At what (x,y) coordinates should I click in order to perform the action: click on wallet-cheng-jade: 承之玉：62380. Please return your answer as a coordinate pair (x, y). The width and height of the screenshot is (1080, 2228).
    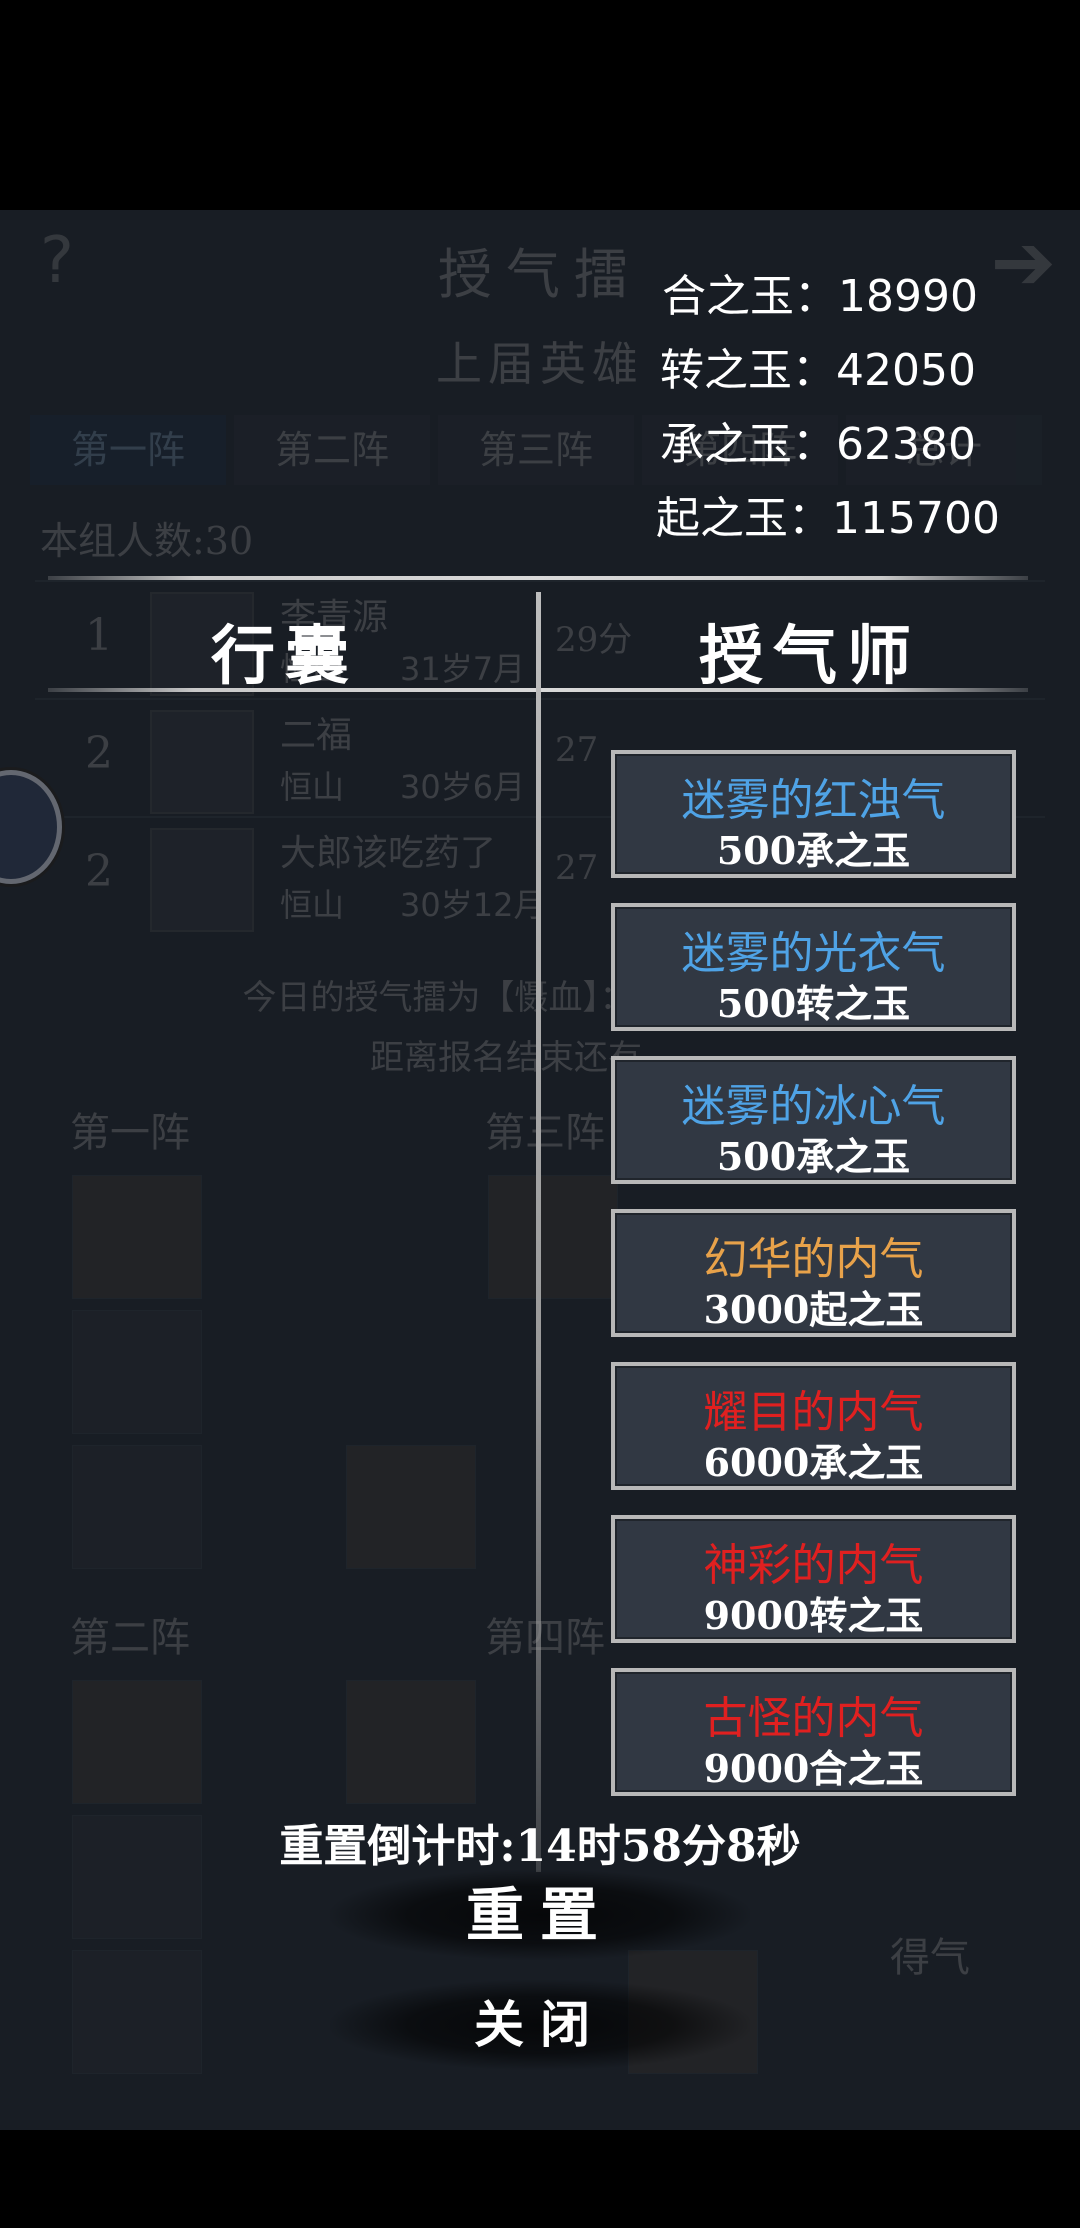
    Looking at the image, I should click on (818, 440).